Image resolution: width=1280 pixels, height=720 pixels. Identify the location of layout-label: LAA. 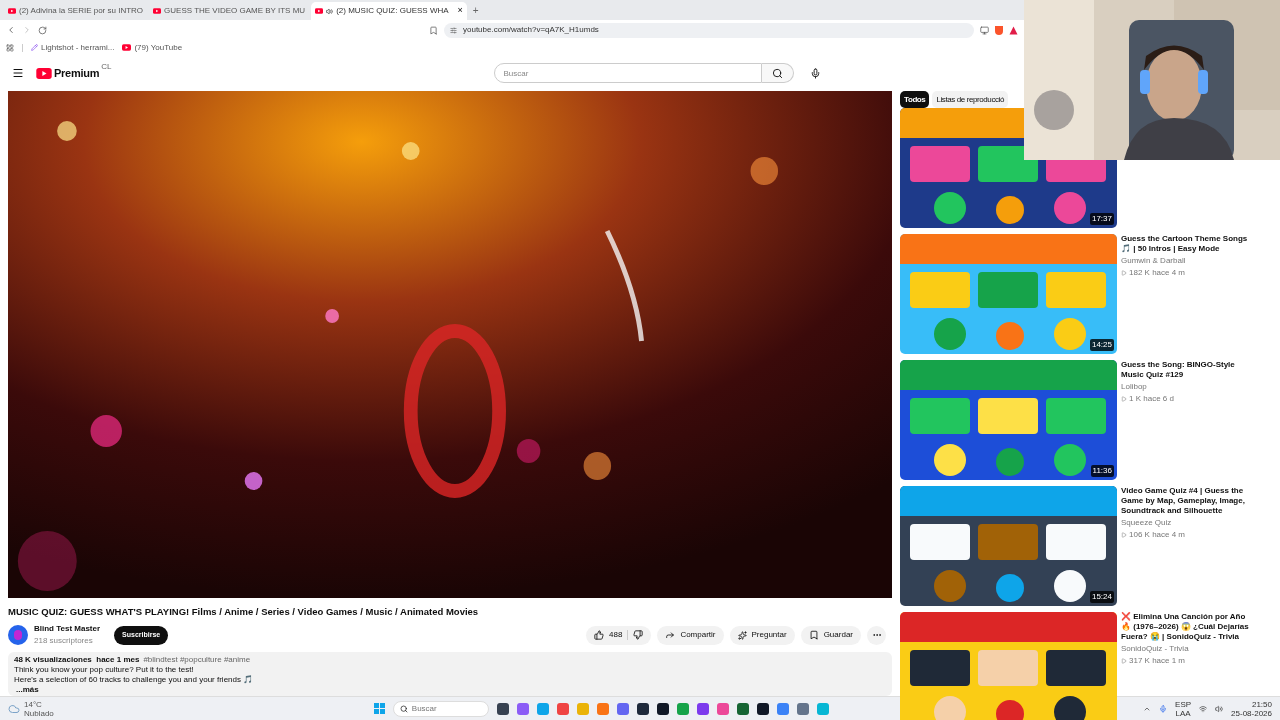
(1183, 713).